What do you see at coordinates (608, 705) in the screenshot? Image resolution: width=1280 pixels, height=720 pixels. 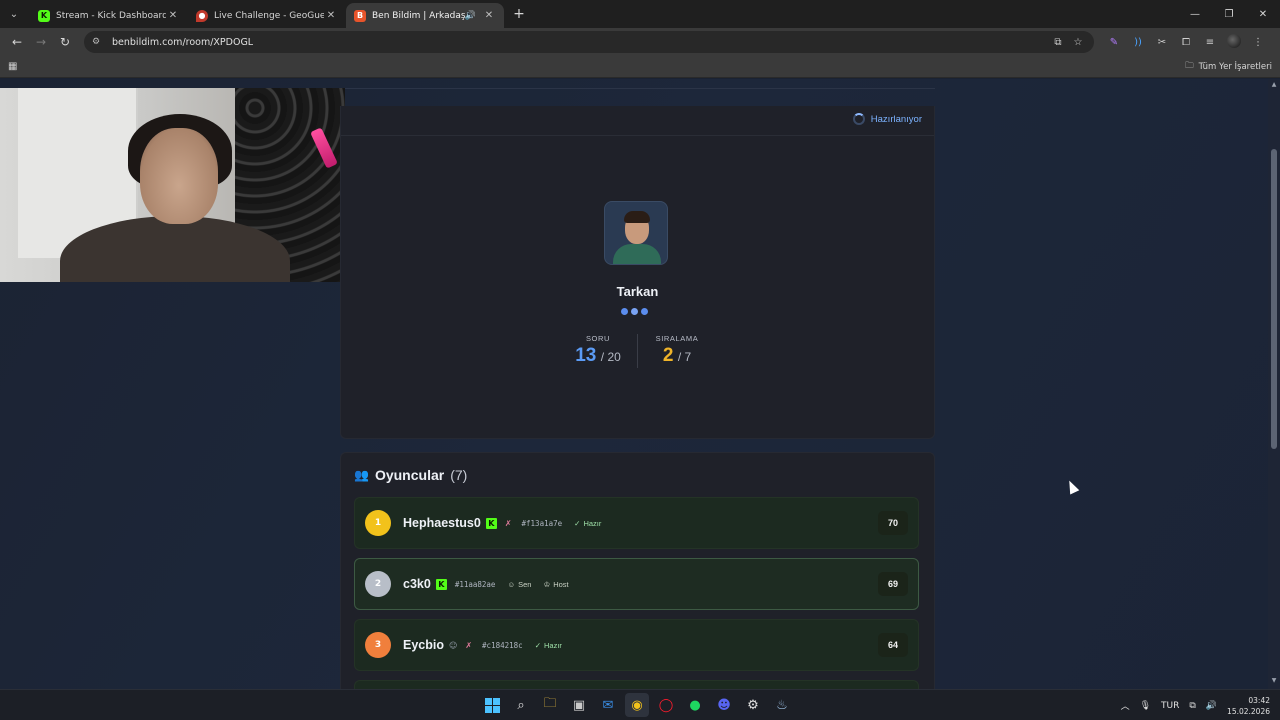 I see `mail-icon: ✉` at bounding box center [608, 705].